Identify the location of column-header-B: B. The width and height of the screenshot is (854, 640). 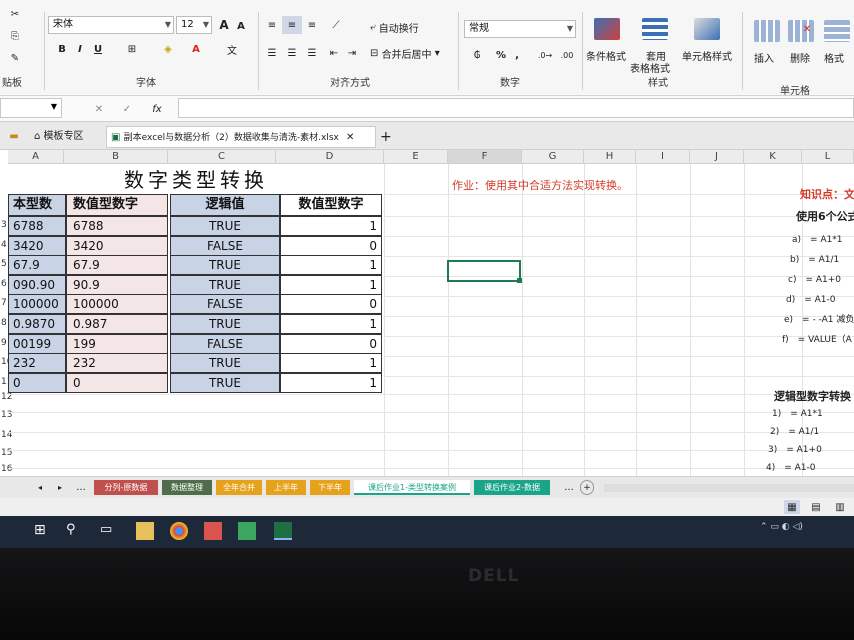
(116, 157).